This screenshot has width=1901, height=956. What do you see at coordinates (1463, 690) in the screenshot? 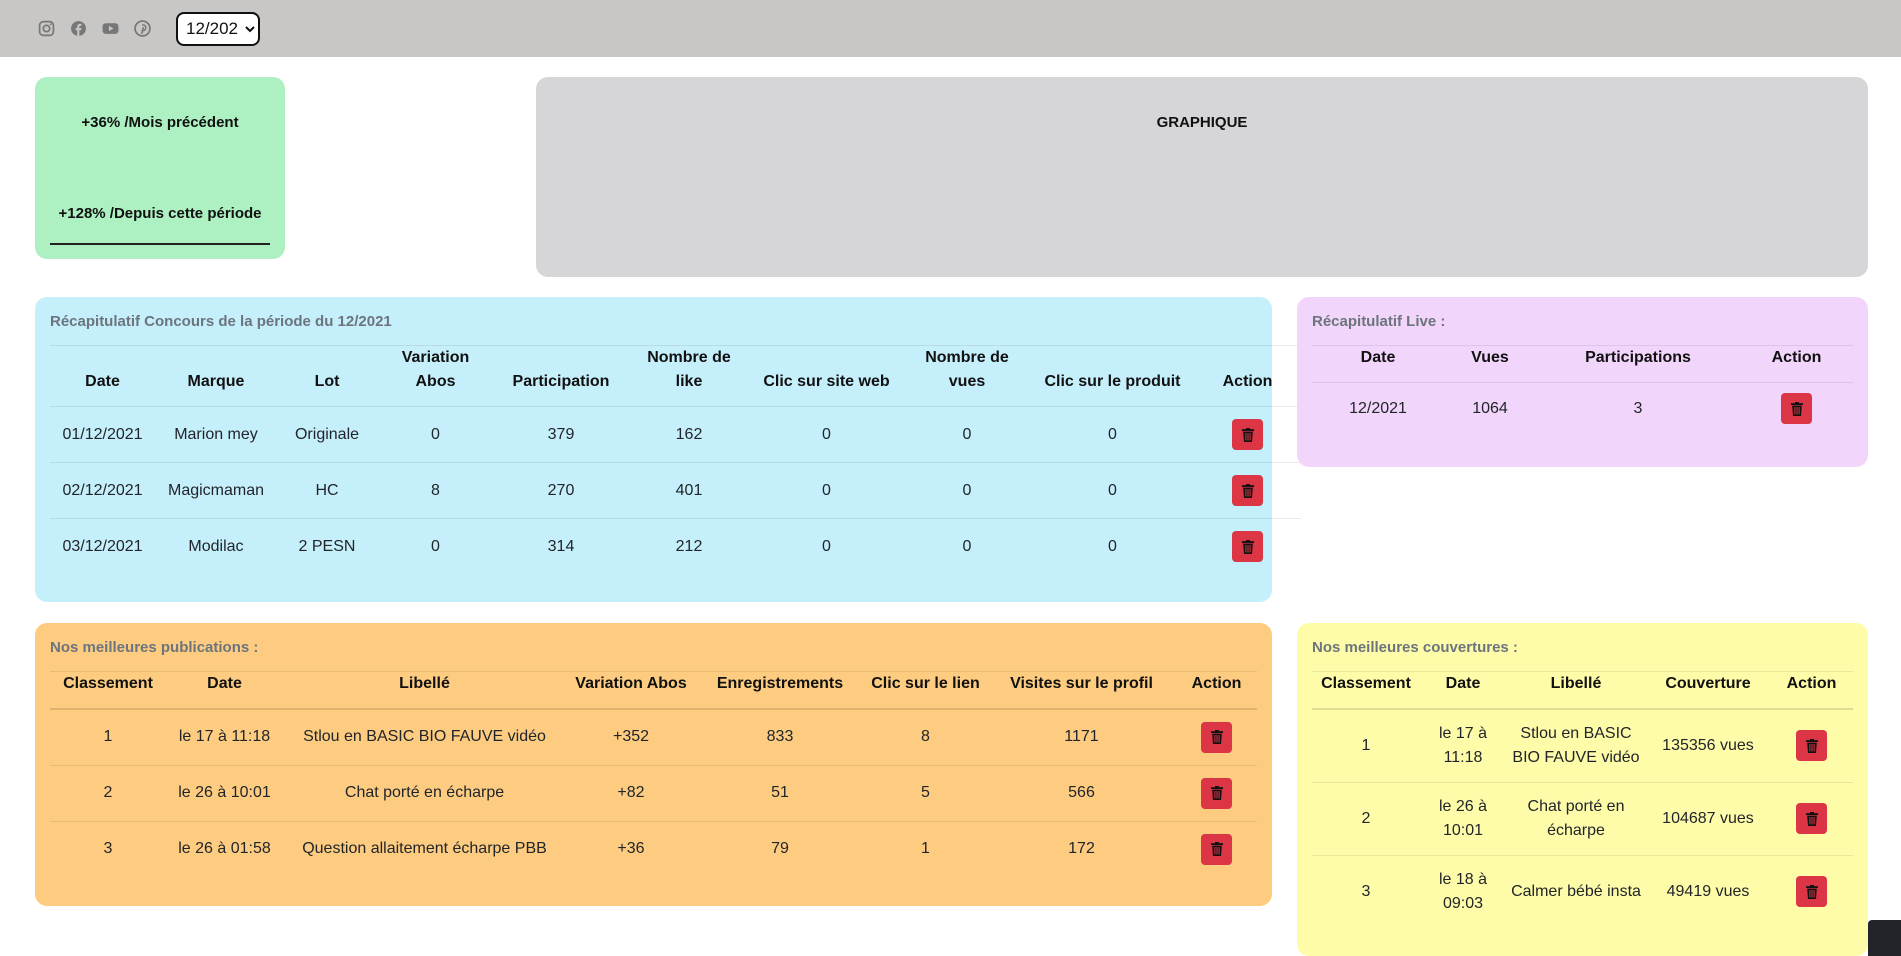
I see `couvertures-header-cell: Date` at bounding box center [1463, 690].